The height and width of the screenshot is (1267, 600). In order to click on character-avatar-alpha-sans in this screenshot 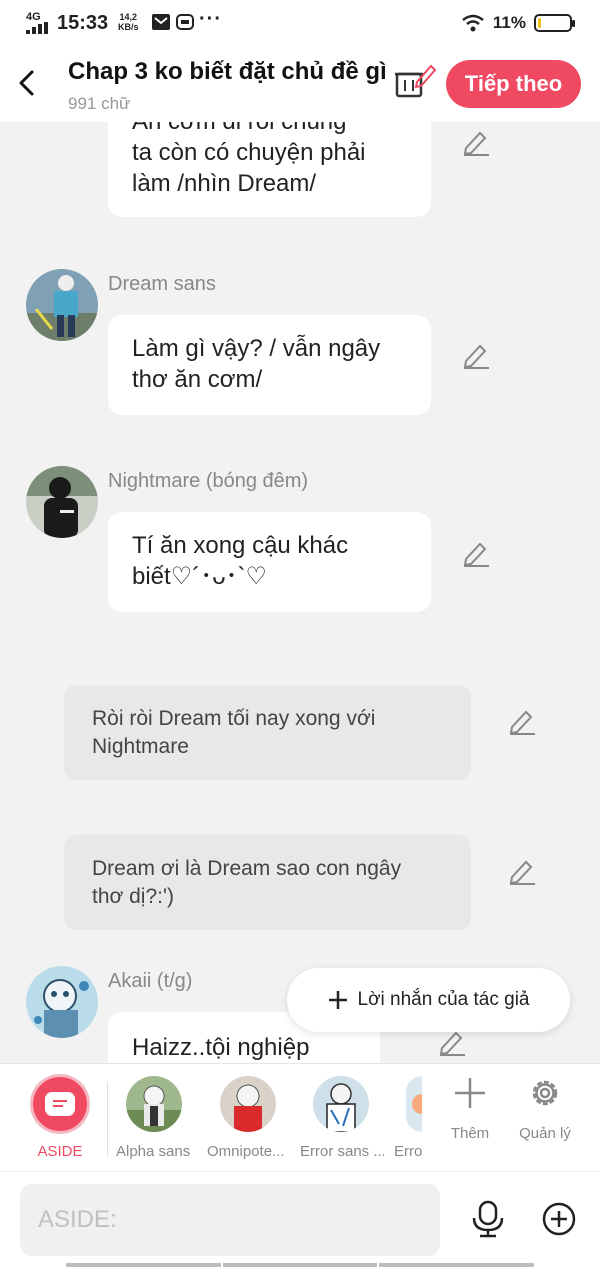, I will do `click(154, 1104)`.